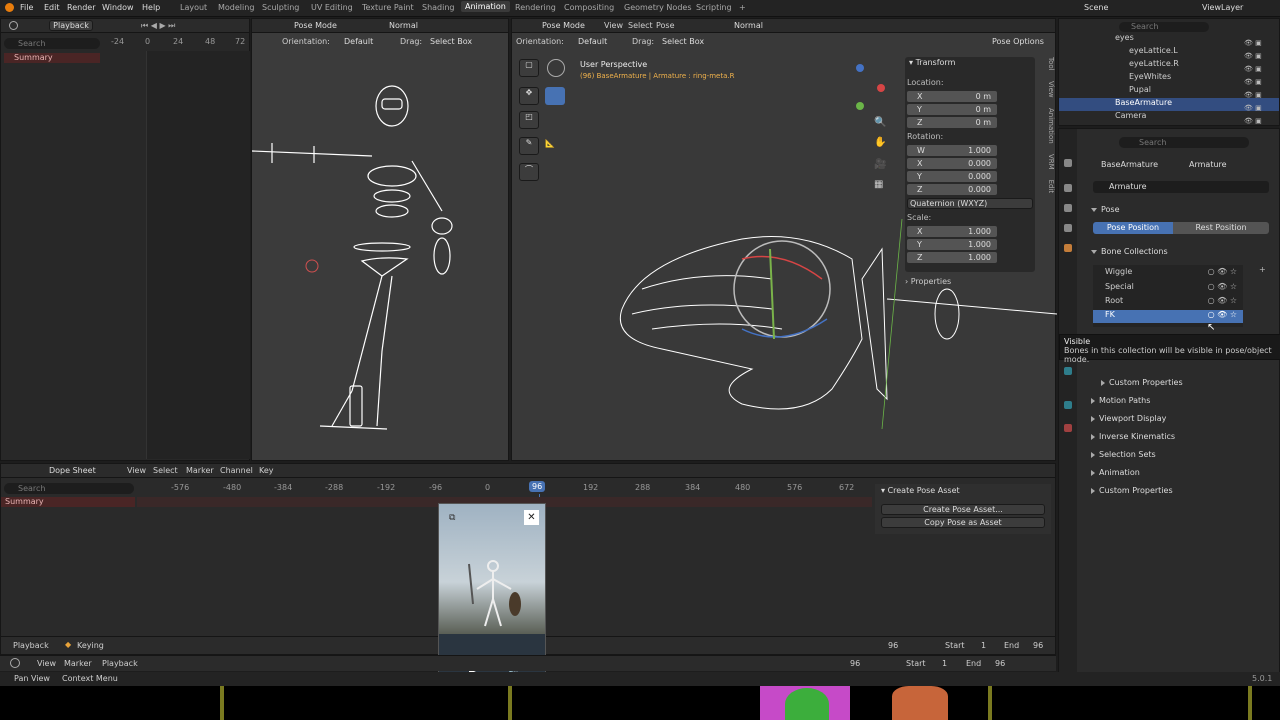 This screenshot has width=1280, height=720. Describe the element at coordinates (1181, 187) in the screenshot. I see `armature-name-field: Armature` at that location.